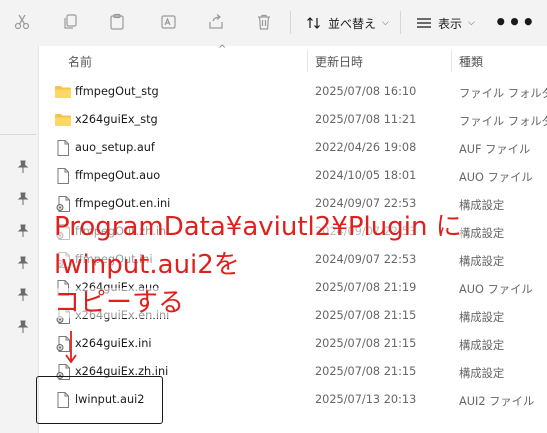 The height and width of the screenshot is (433, 547). Describe the element at coordinates (99, 400) in the screenshot. I see `highlight-box` at that location.